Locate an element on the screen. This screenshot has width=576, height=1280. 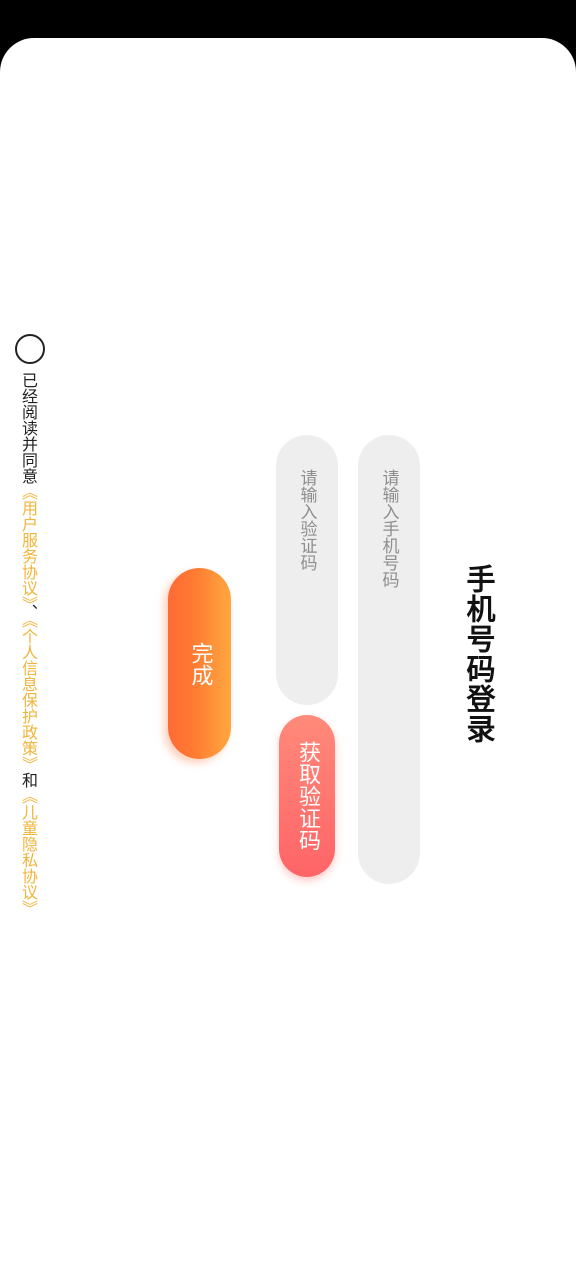
phone-number-placeholder: 请输入手机号码 is located at coordinates (388, 528).